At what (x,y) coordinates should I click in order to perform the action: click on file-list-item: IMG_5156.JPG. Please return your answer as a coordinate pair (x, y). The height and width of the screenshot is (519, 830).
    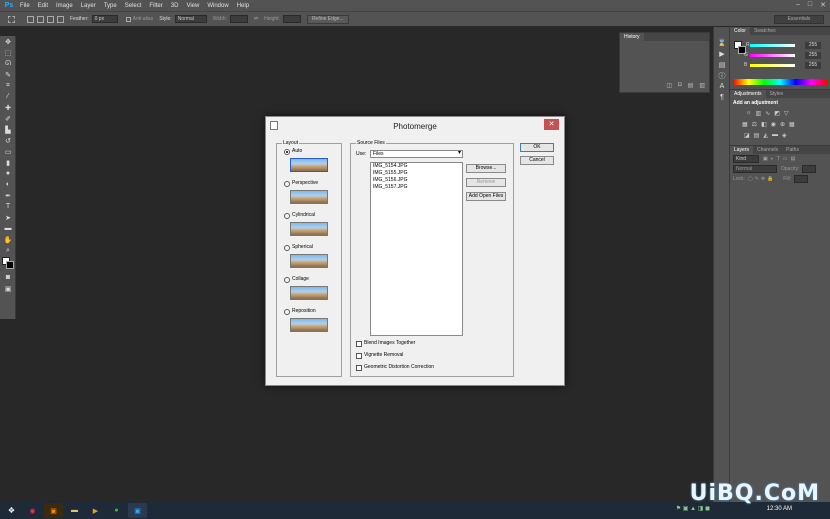
    Looking at the image, I should click on (416, 180).